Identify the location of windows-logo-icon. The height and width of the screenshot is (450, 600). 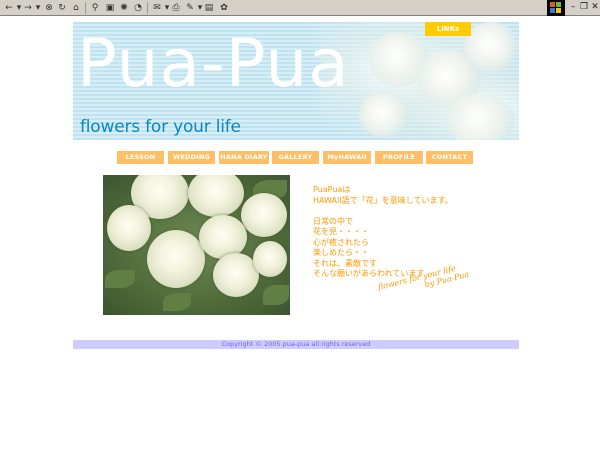
(556, 8).